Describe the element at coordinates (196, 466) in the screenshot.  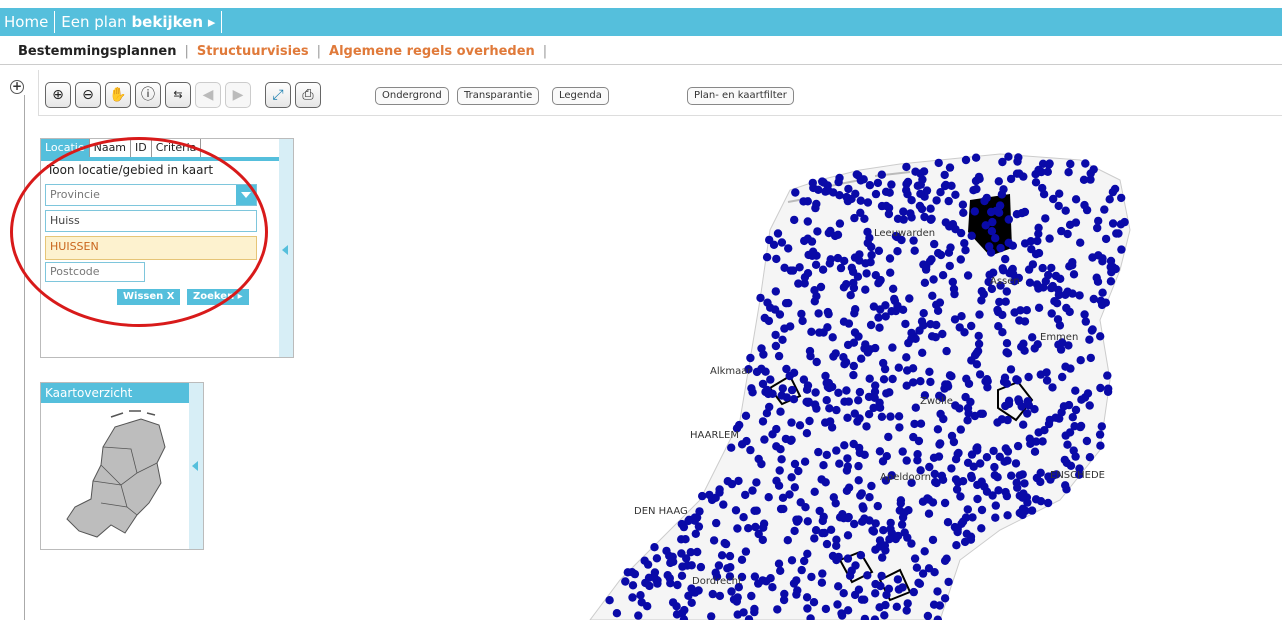
I see `overview-collapse-handle` at that location.